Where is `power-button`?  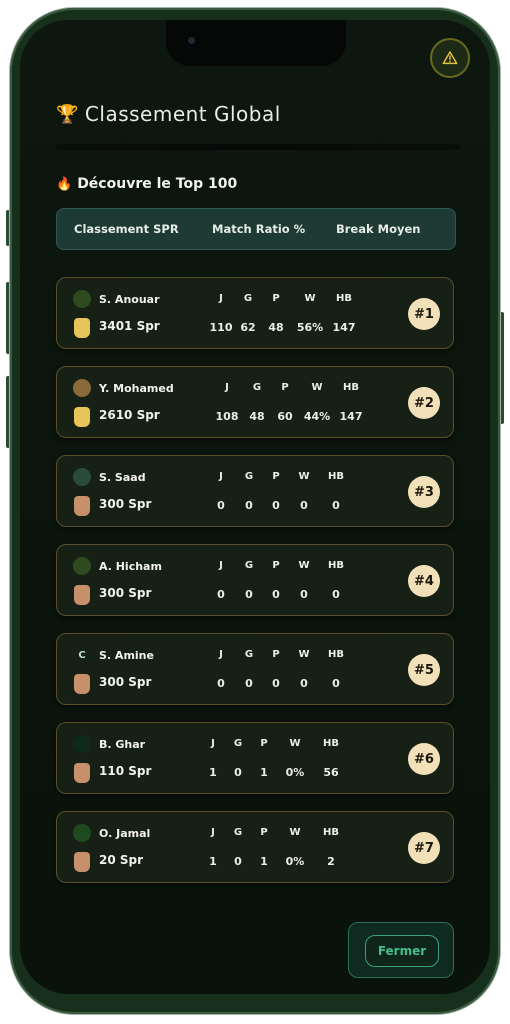 power-button is located at coordinates (502, 368).